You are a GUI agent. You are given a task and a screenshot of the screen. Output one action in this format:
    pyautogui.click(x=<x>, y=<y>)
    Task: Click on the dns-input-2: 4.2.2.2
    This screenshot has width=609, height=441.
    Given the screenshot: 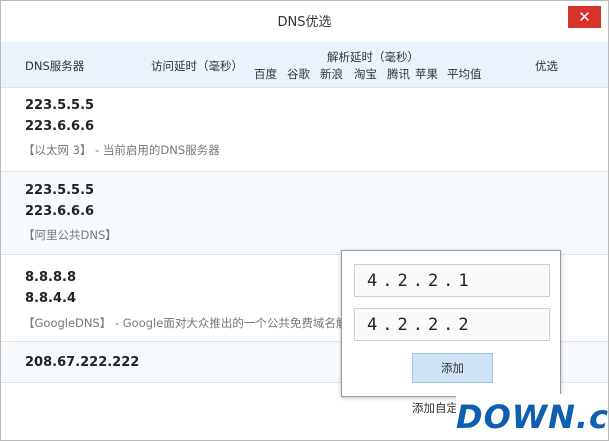 What is the action you would take?
    pyautogui.click(x=452, y=324)
    